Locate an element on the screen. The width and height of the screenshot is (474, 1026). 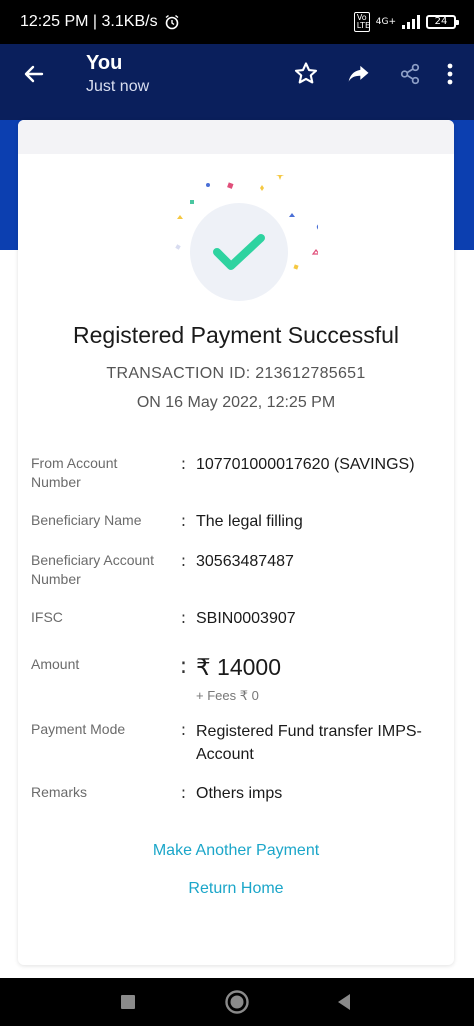
share-nodes-icon is located at coordinates (410, 74).